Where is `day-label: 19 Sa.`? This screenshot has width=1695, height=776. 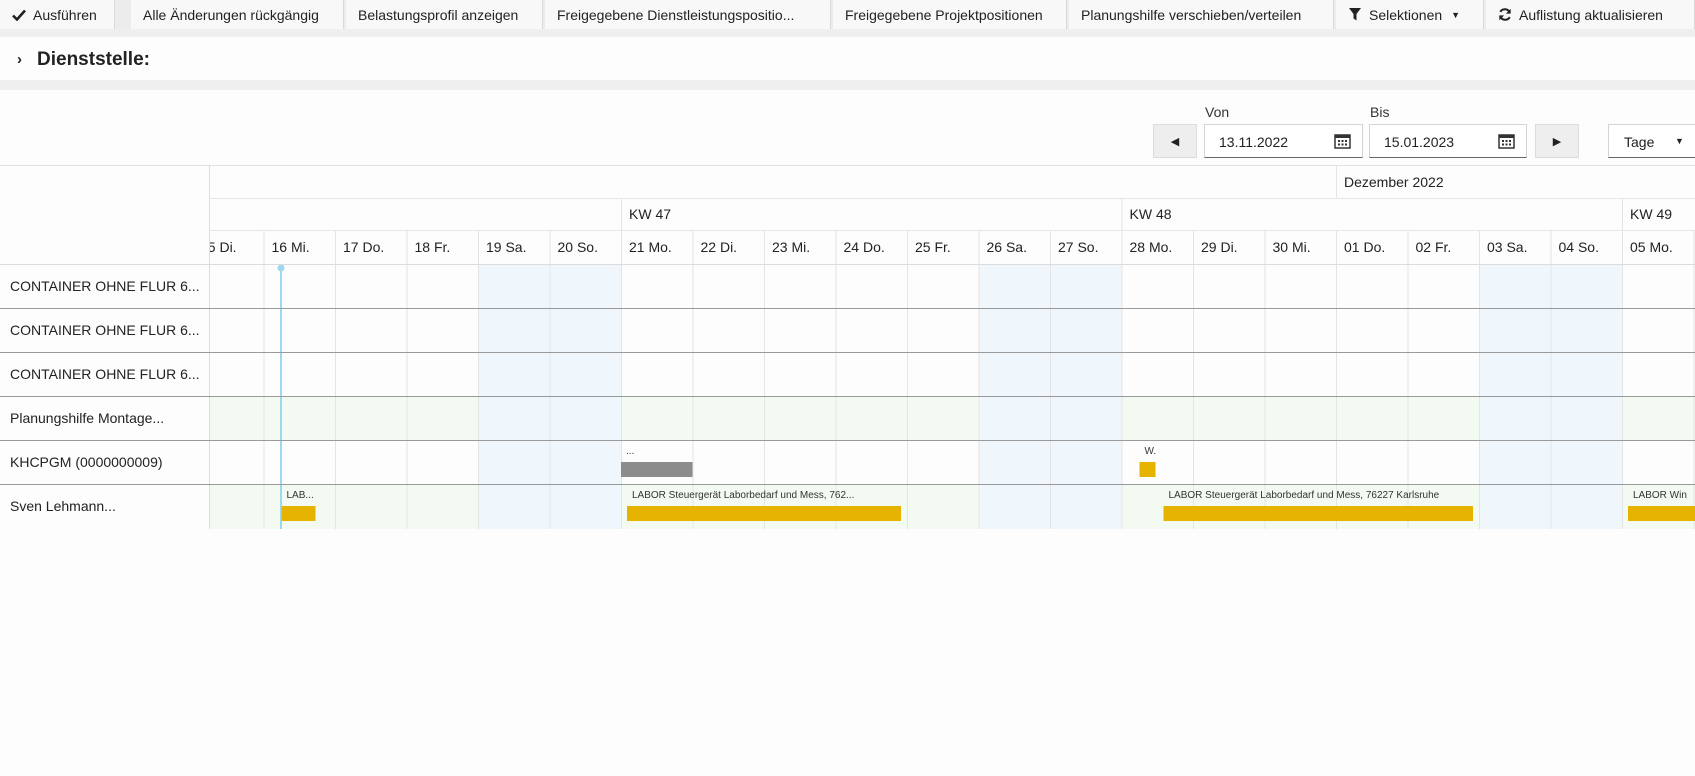
day-label: 19 Sa. is located at coordinates (506, 247).